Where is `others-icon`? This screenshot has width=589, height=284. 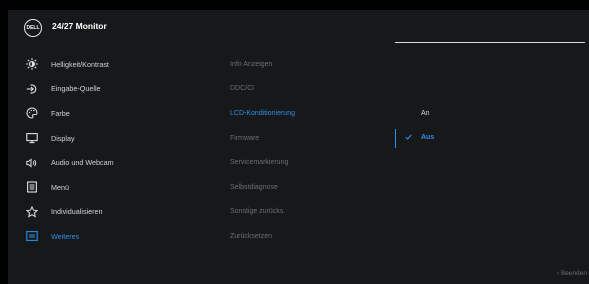
others-icon is located at coordinates (32, 236).